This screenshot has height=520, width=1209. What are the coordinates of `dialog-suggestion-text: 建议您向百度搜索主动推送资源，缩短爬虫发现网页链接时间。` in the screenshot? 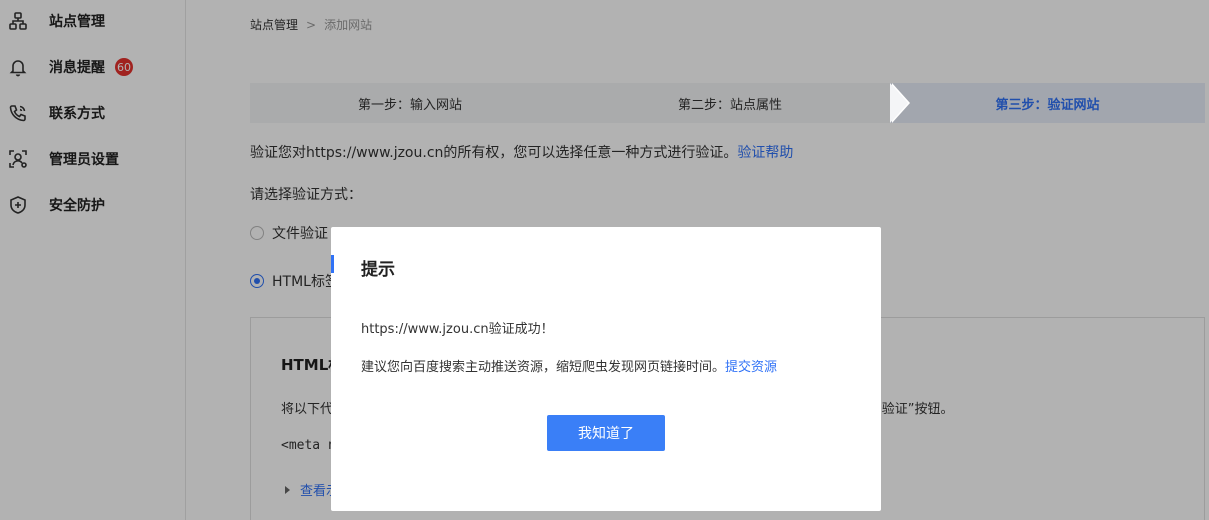 It's located at (543, 367).